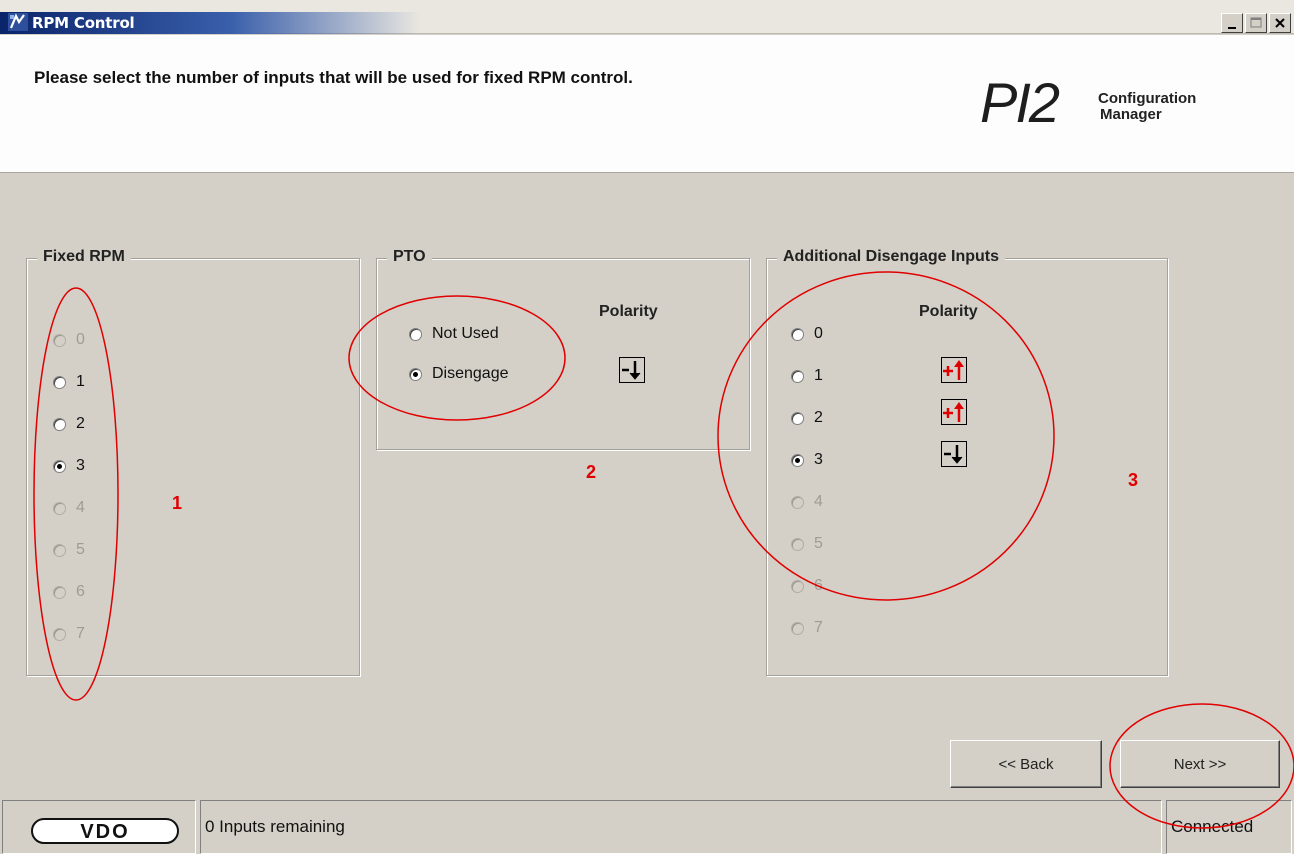 The width and height of the screenshot is (1294, 854). What do you see at coordinates (69, 634) in the screenshot?
I see `fixed-rpm-radio-7: 7` at bounding box center [69, 634].